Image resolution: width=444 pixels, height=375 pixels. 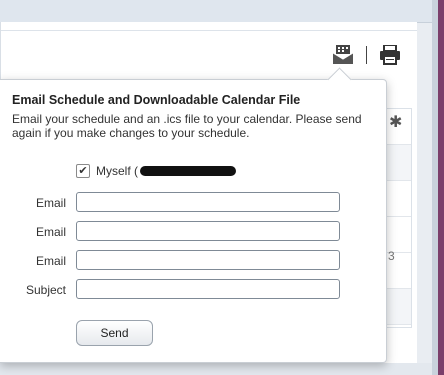 I want to click on panel-divider, so click(x=209, y=30).